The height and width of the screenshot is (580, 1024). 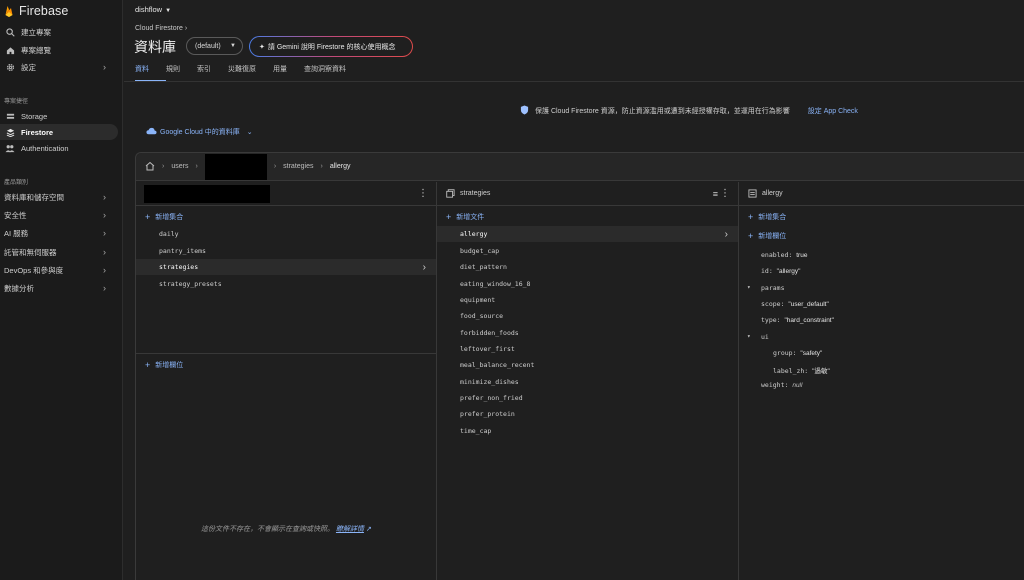 What do you see at coordinates (833, 111) in the screenshot?
I see `setup-app-check-link: 設定 App Check` at bounding box center [833, 111].